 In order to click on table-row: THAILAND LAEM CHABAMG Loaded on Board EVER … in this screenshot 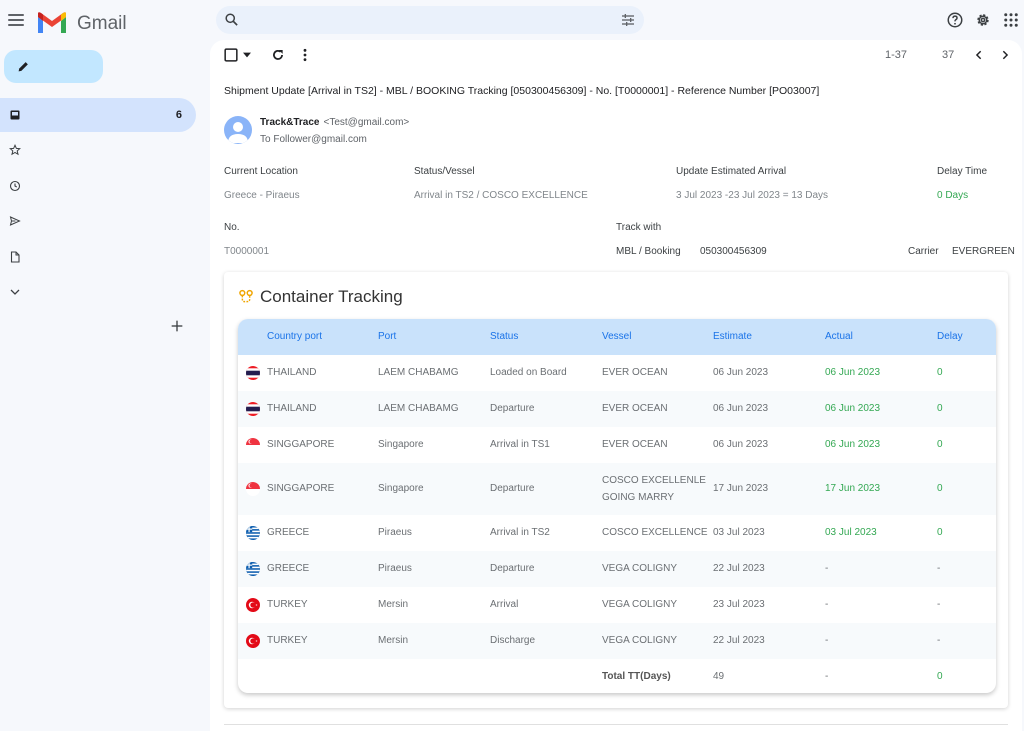, I will do `click(617, 373)`.